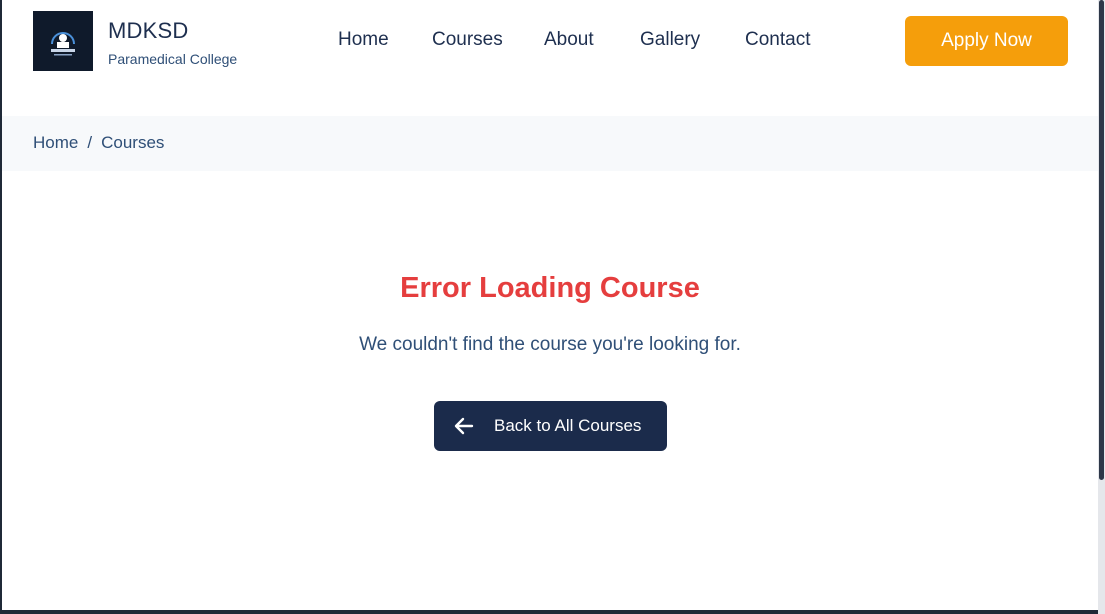 Image resolution: width=1105 pixels, height=614 pixels. I want to click on back-button-label: Back to All Courses, so click(568, 425).